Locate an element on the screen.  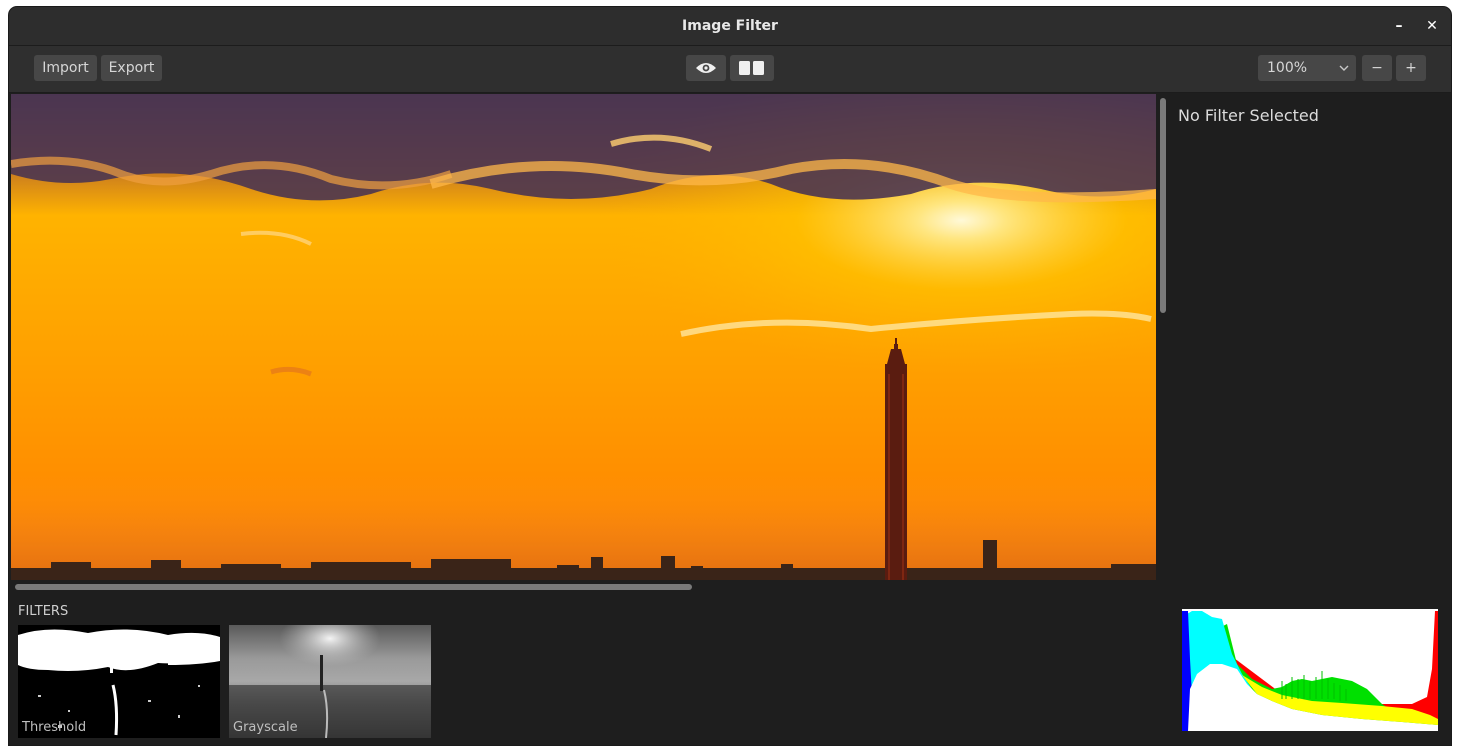
vertical-scrollbar is located at coordinates (1163, 205).